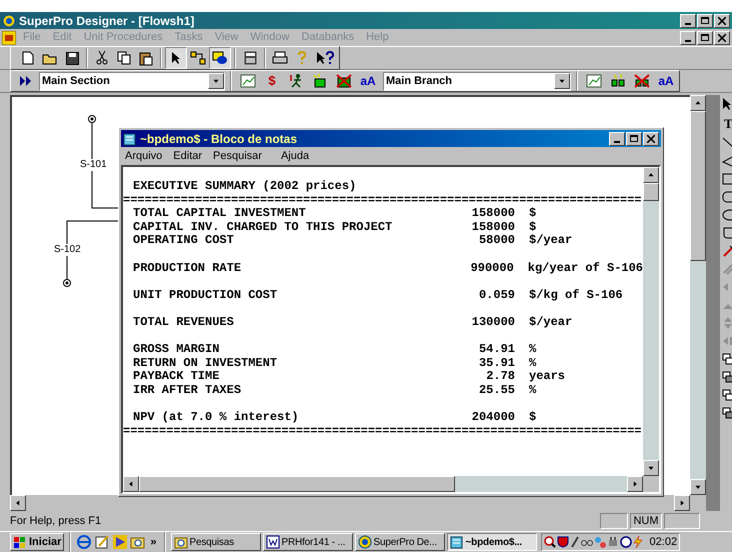 Image resolution: width=732 pixels, height=552 pixels. I want to click on crossed-pair-icon, so click(642, 81).